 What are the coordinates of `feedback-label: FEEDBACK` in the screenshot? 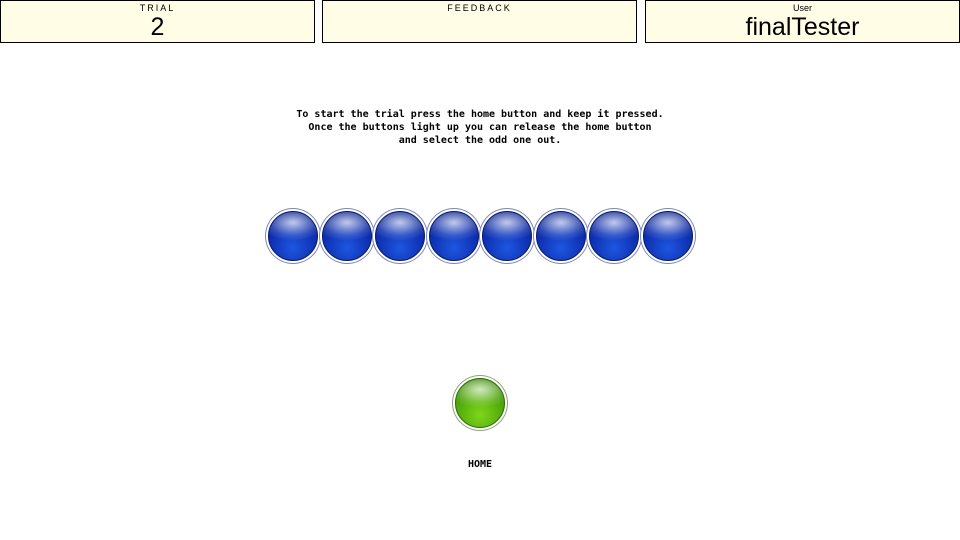 It's located at (479, 8).